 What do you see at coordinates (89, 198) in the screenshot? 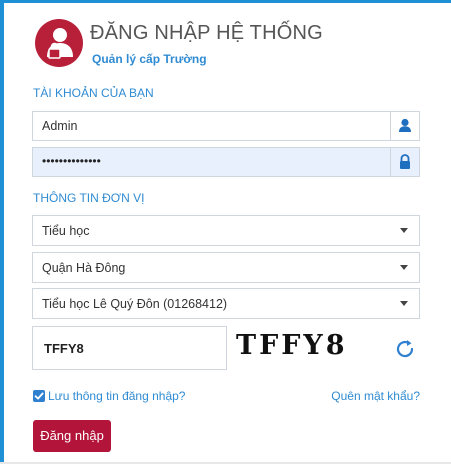
I see `unit-section-label: THÔNG TIN ĐƠN VỊ` at bounding box center [89, 198].